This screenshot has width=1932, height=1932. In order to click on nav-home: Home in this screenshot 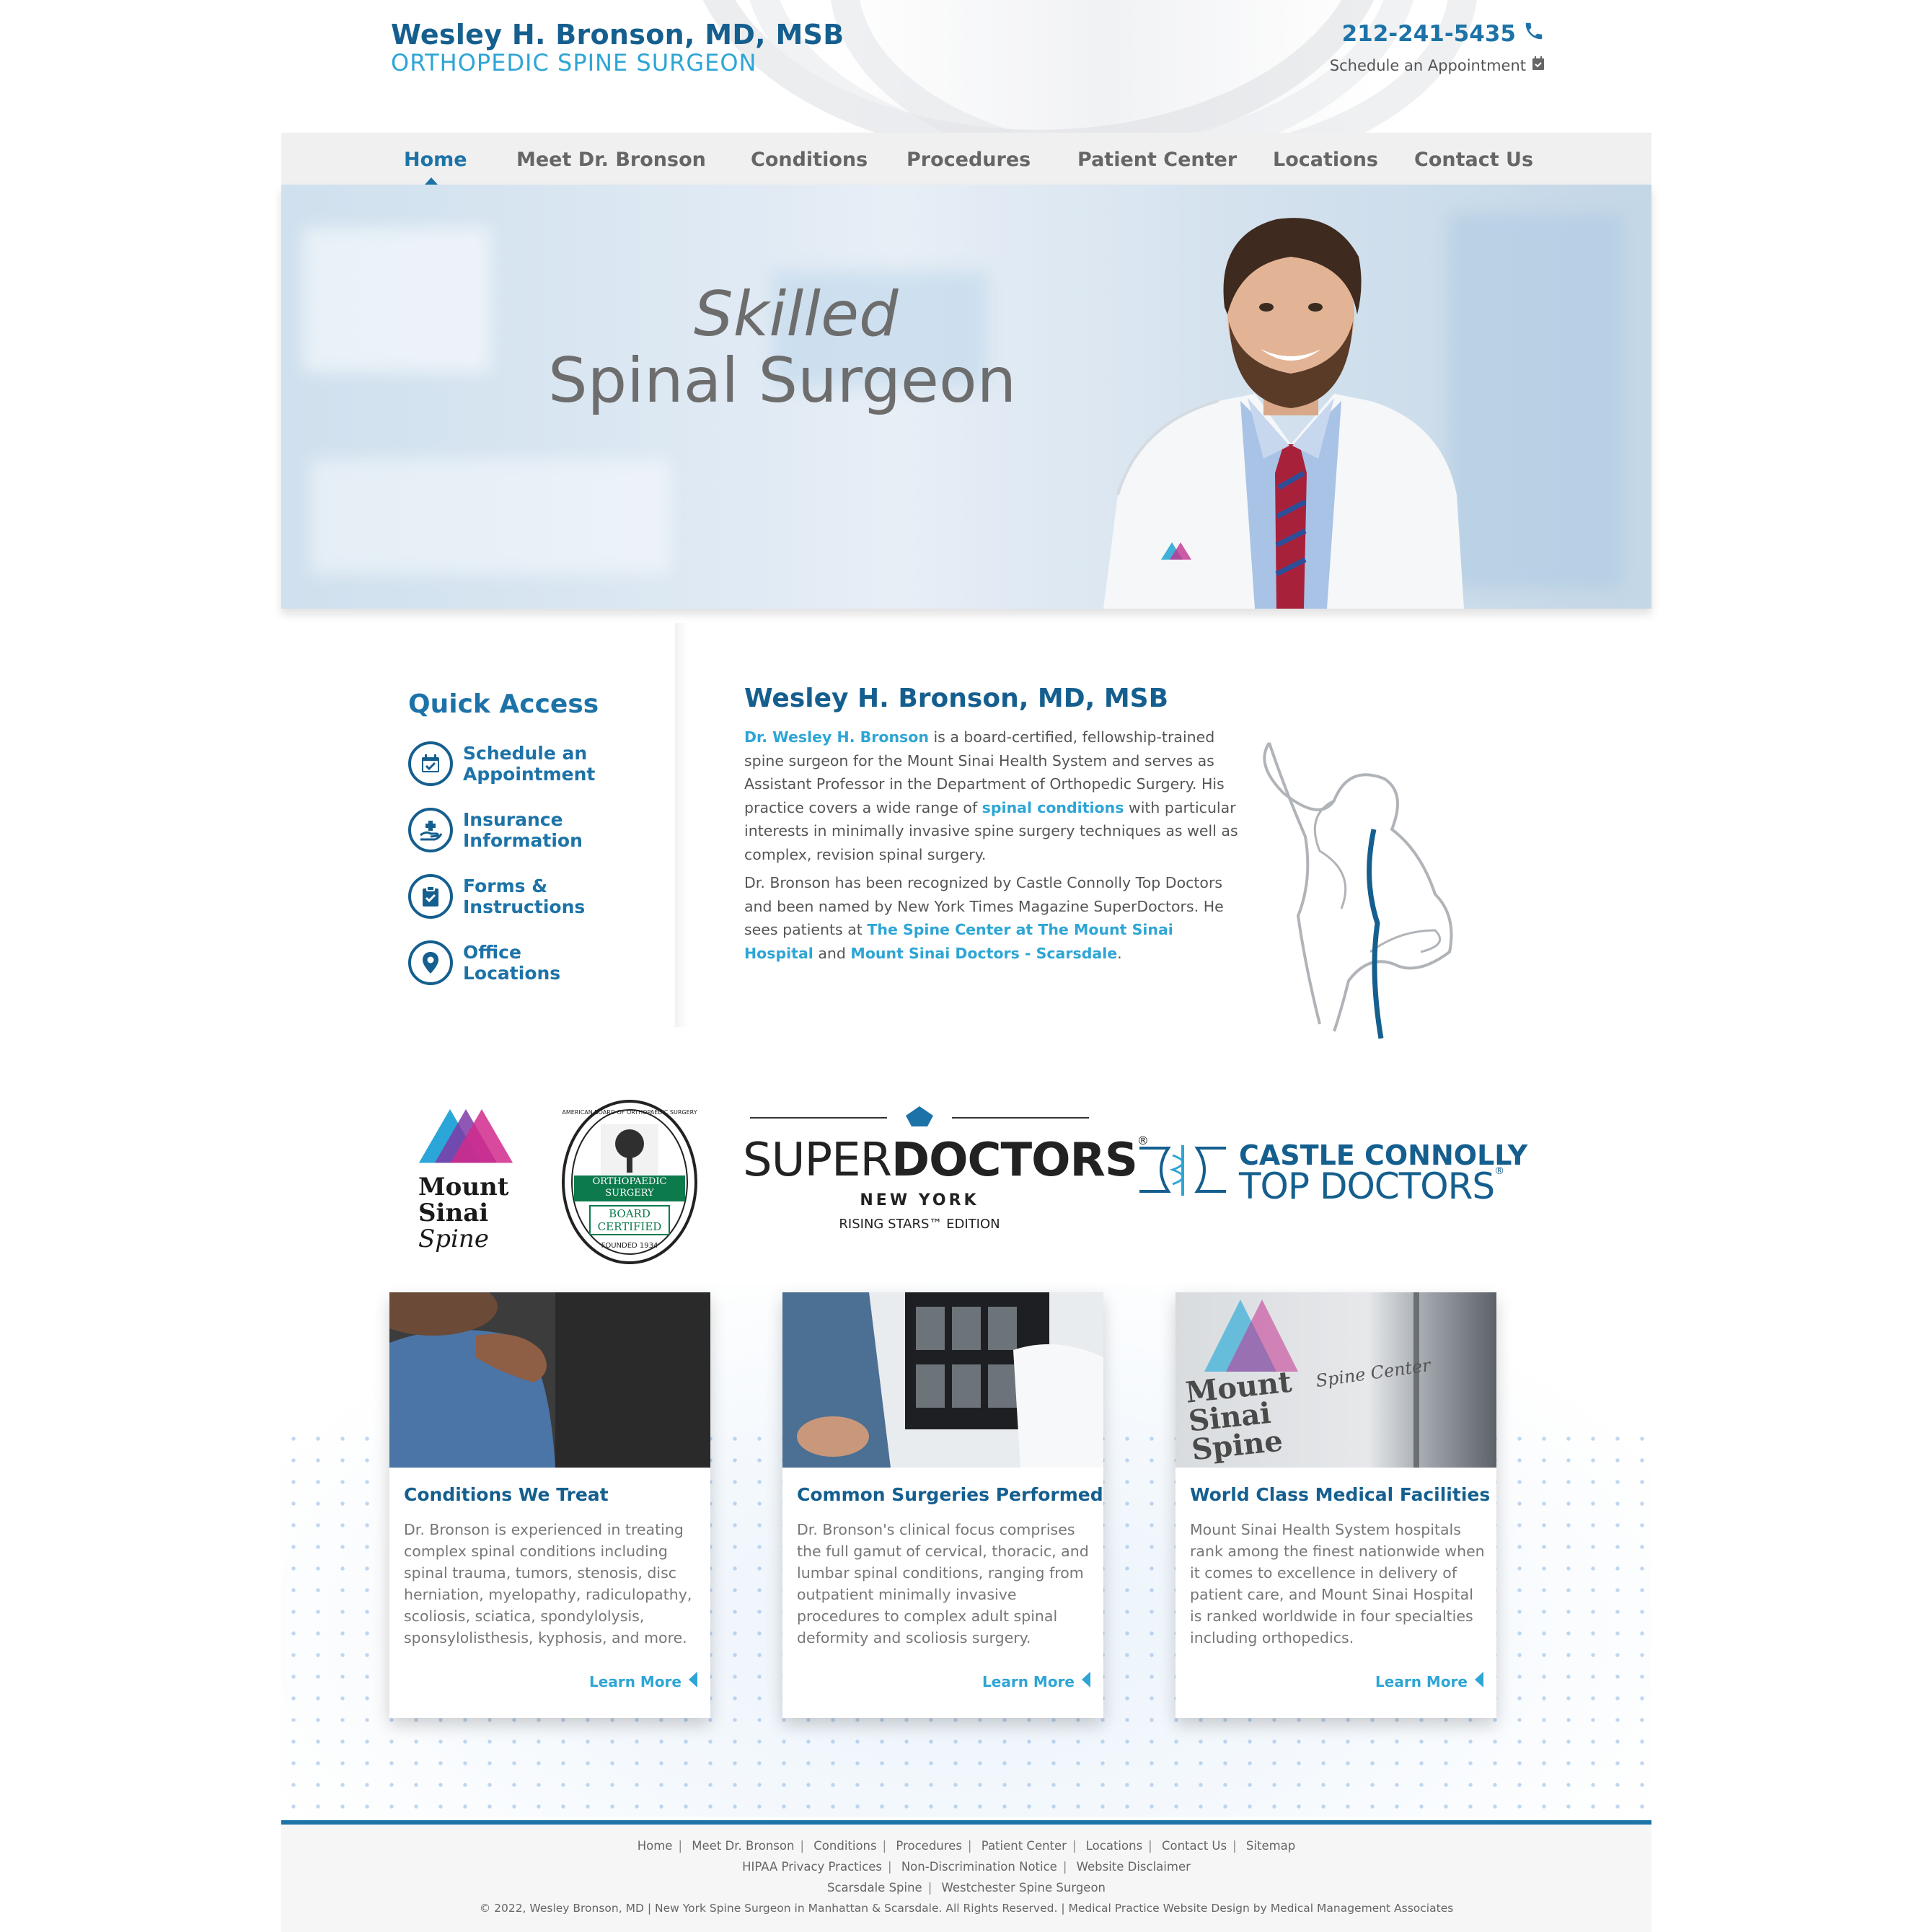, I will do `click(435, 160)`.